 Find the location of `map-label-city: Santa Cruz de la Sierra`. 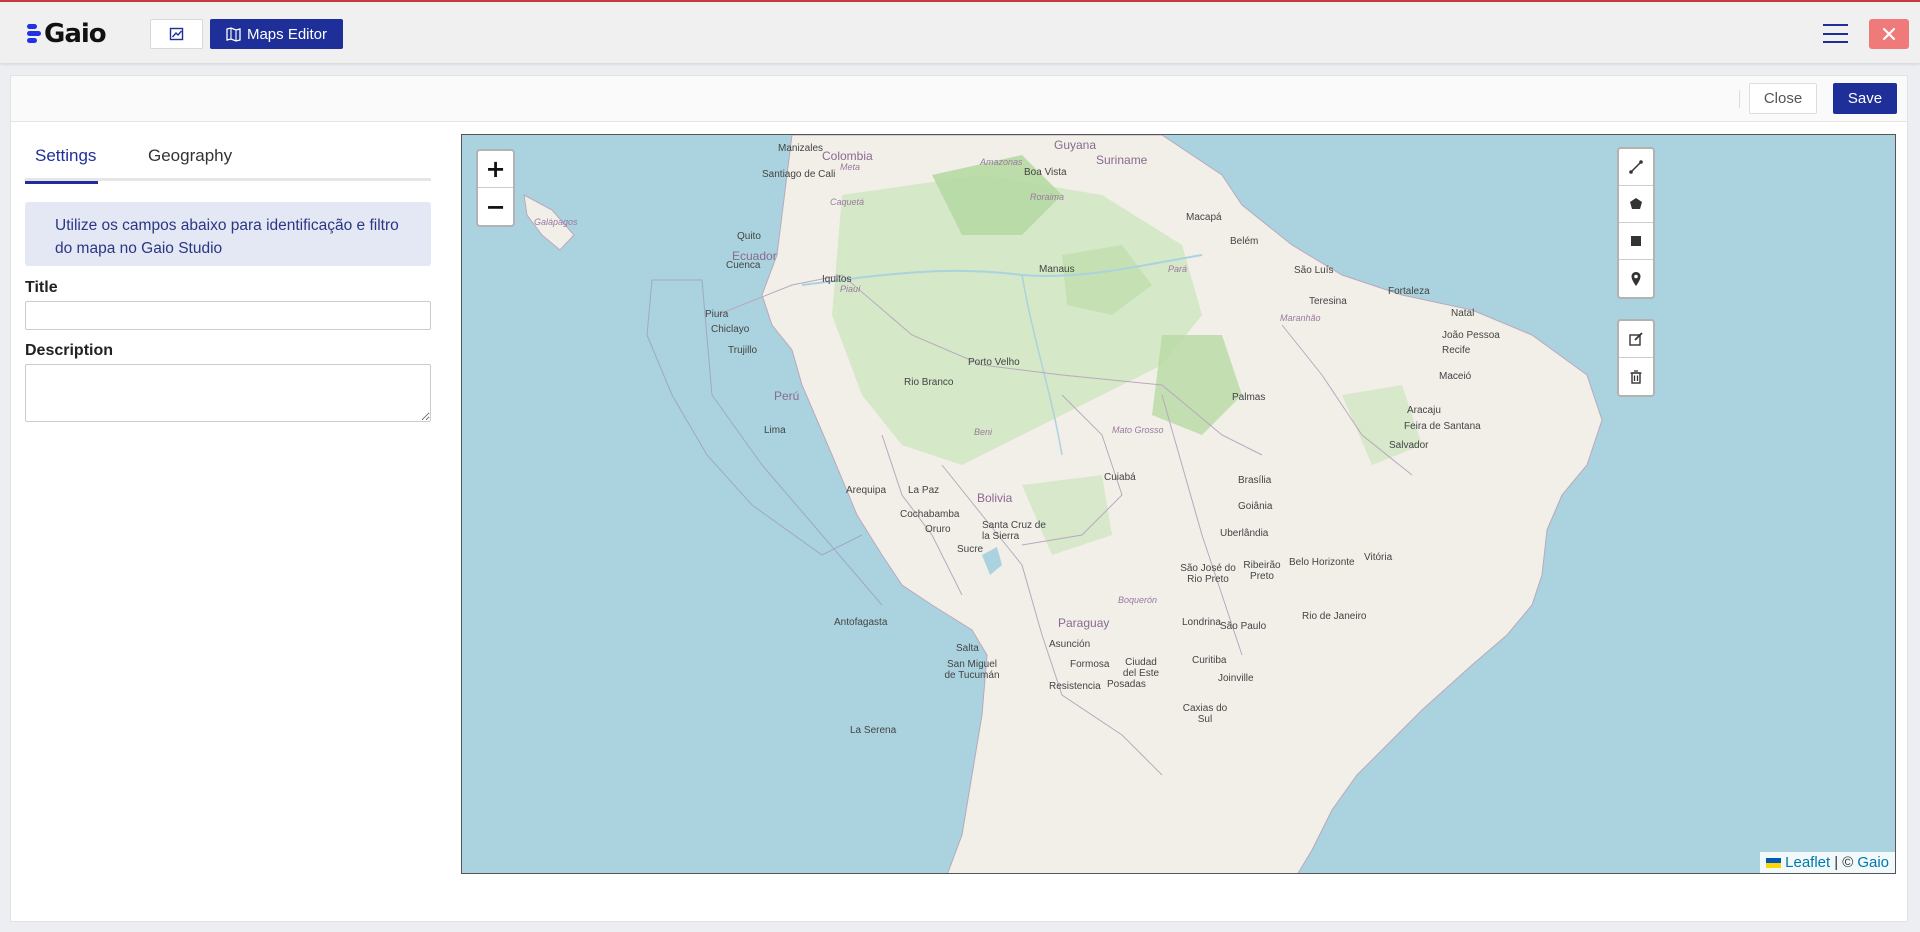

map-label-city: Santa Cruz de la Sierra is located at coordinates (1014, 531).